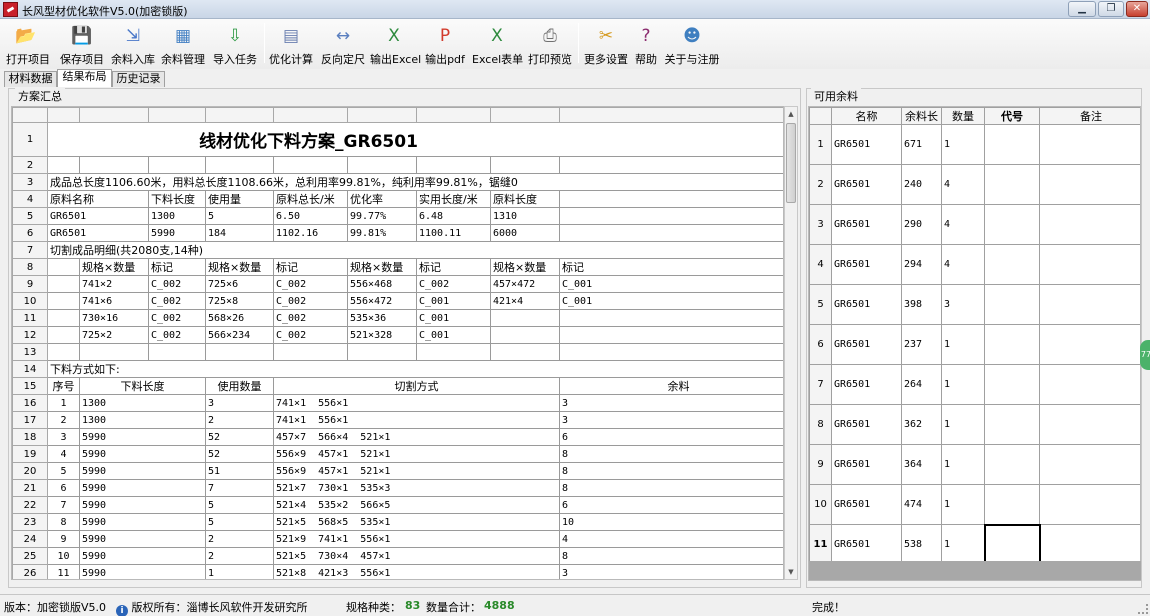 Image resolution: width=1150 pixels, height=616 pixels. Describe the element at coordinates (974, 224) in the screenshot. I see `remnant-row: 3 GR6501 290 4` at that location.